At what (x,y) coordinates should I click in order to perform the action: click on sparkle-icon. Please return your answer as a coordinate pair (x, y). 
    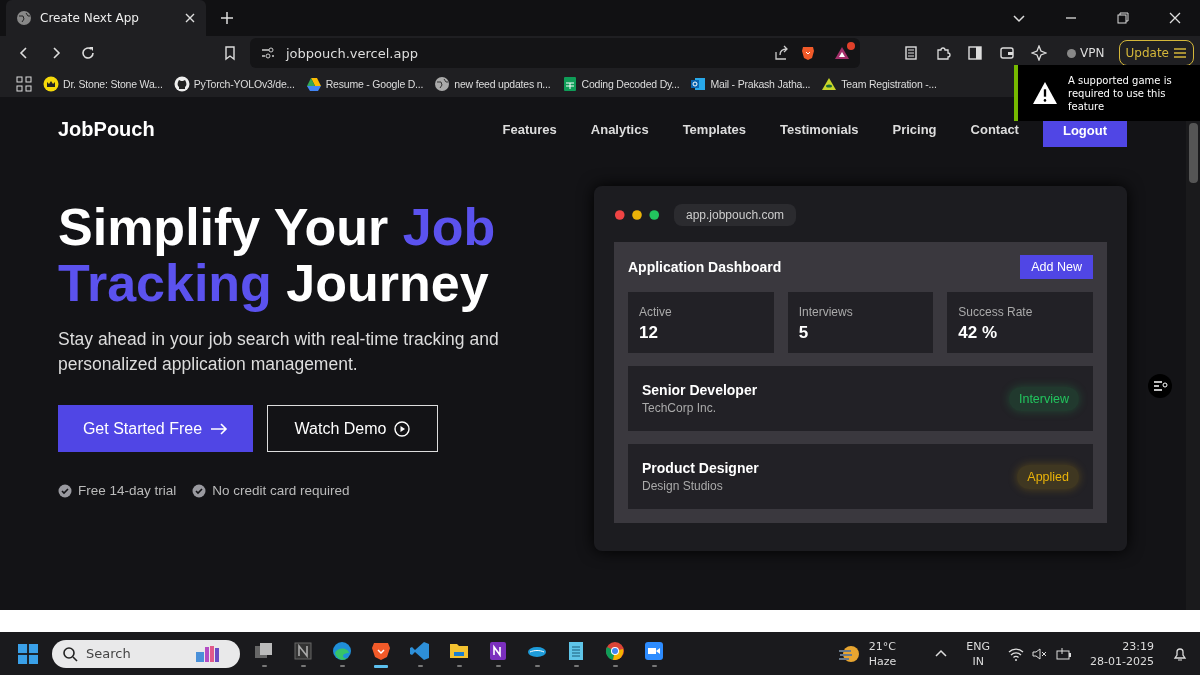
    Looking at the image, I should click on (1039, 53).